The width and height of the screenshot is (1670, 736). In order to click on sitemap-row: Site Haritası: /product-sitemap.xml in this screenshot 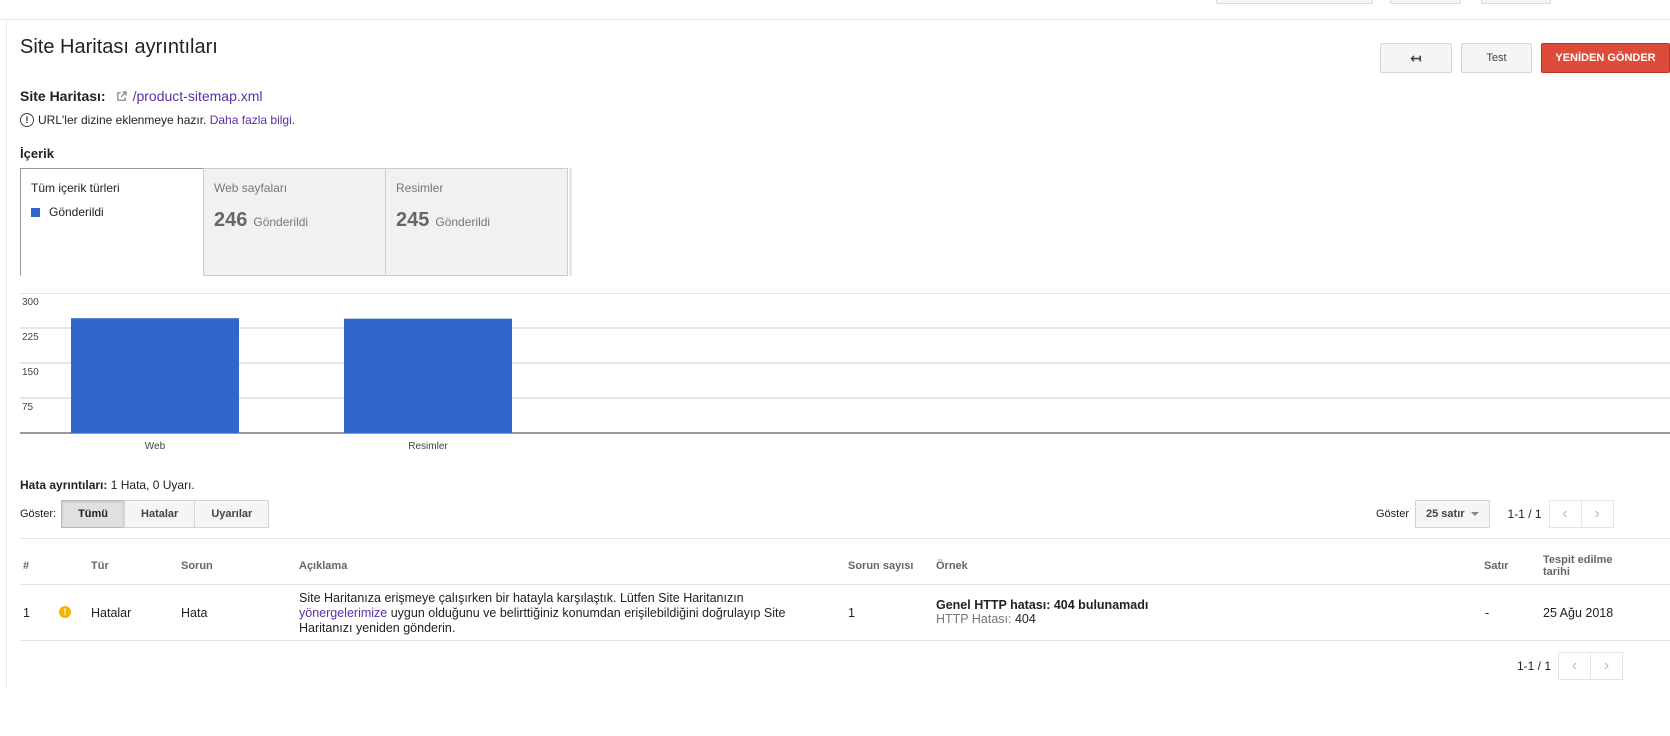, I will do `click(141, 96)`.